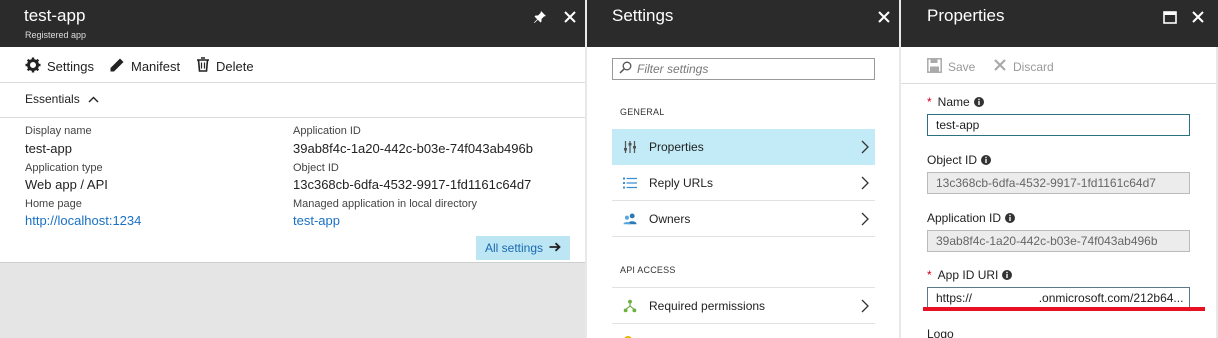 The width and height of the screenshot is (1218, 338). Describe the element at coordinates (962, 67) in the screenshot. I see `save-label: Save` at that location.